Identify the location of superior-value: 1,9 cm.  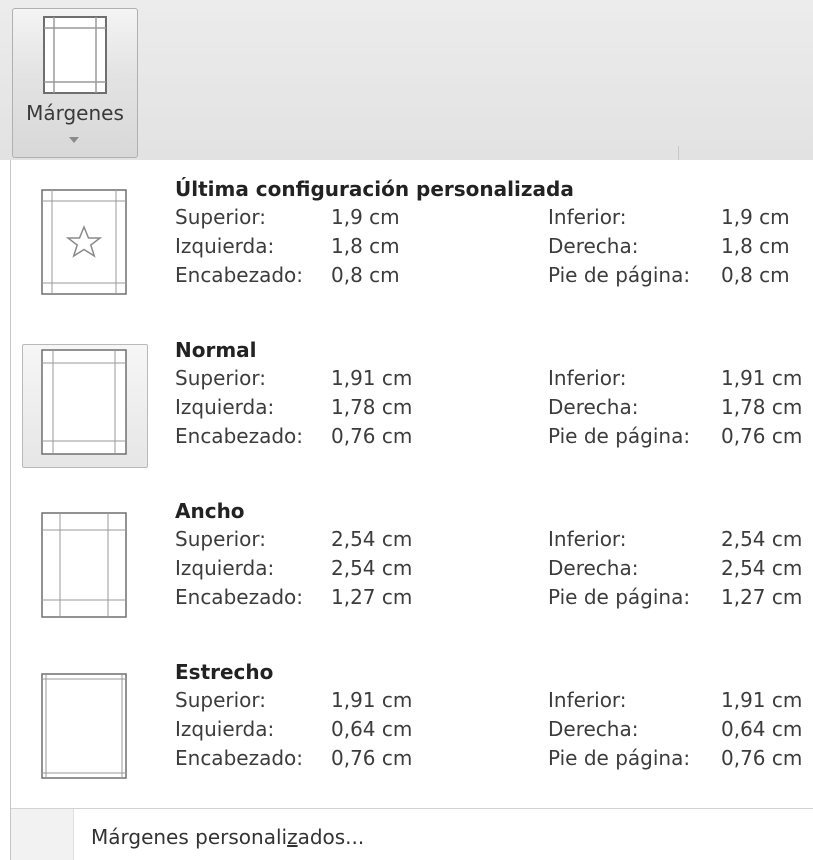
(365, 217).